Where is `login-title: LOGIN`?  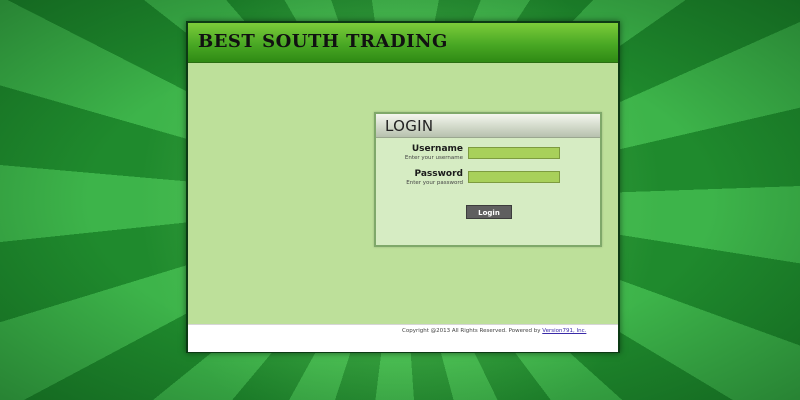 login-title: LOGIN is located at coordinates (409, 126).